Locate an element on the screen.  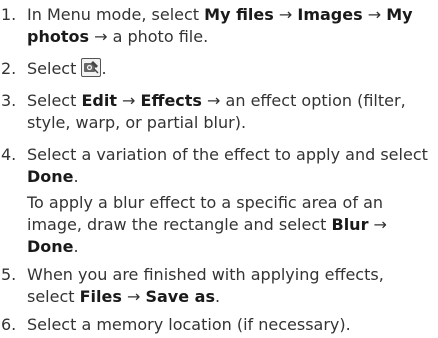
photo-editor-icon is located at coordinates (91, 67).